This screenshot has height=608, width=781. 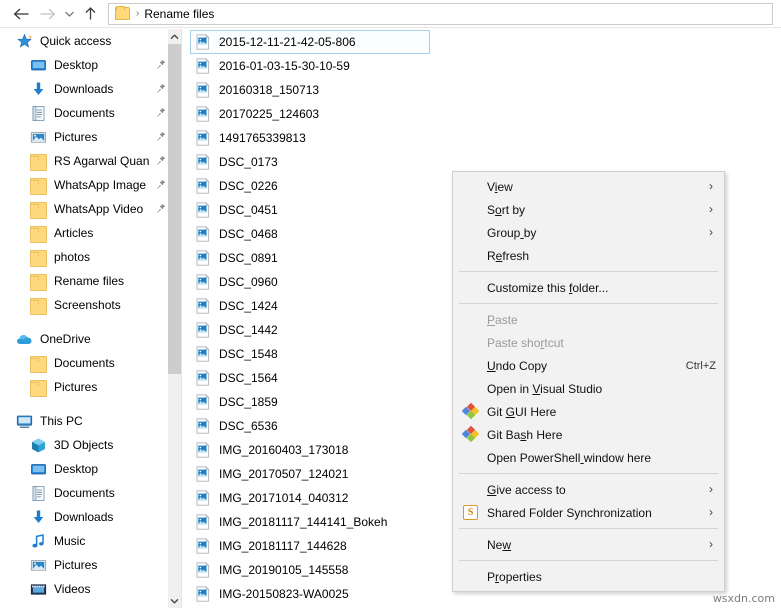 I want to click on file-list-item: IMG_20171014_040312, so click(x=310, y=498).